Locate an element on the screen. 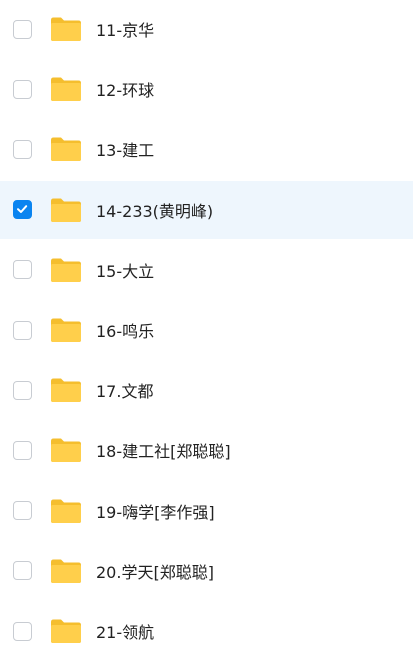 The height and width of the screenshot is (647, 413). file-name: 14-233(黄明峰) is located at coordinates (154, 210).